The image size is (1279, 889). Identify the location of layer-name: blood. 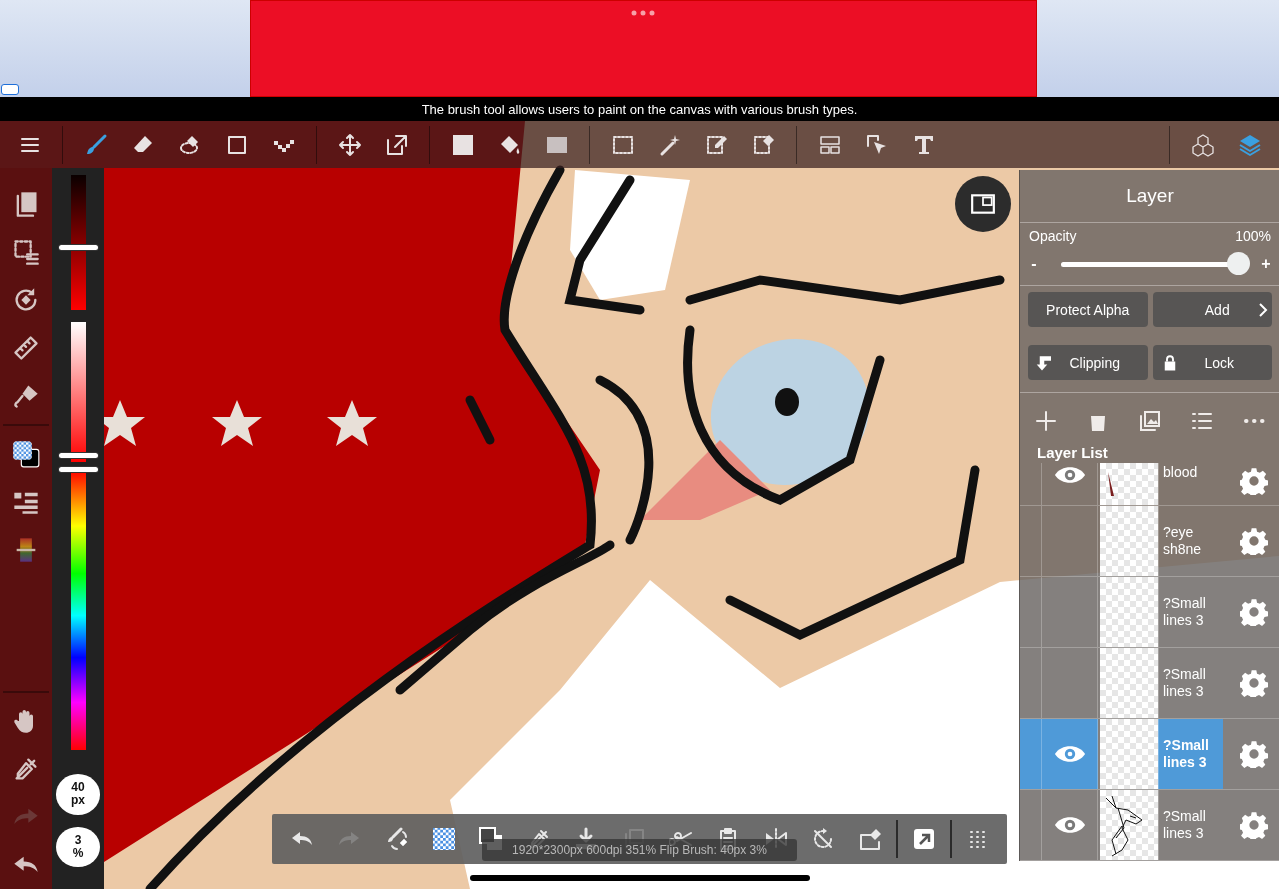
(1190, 484).